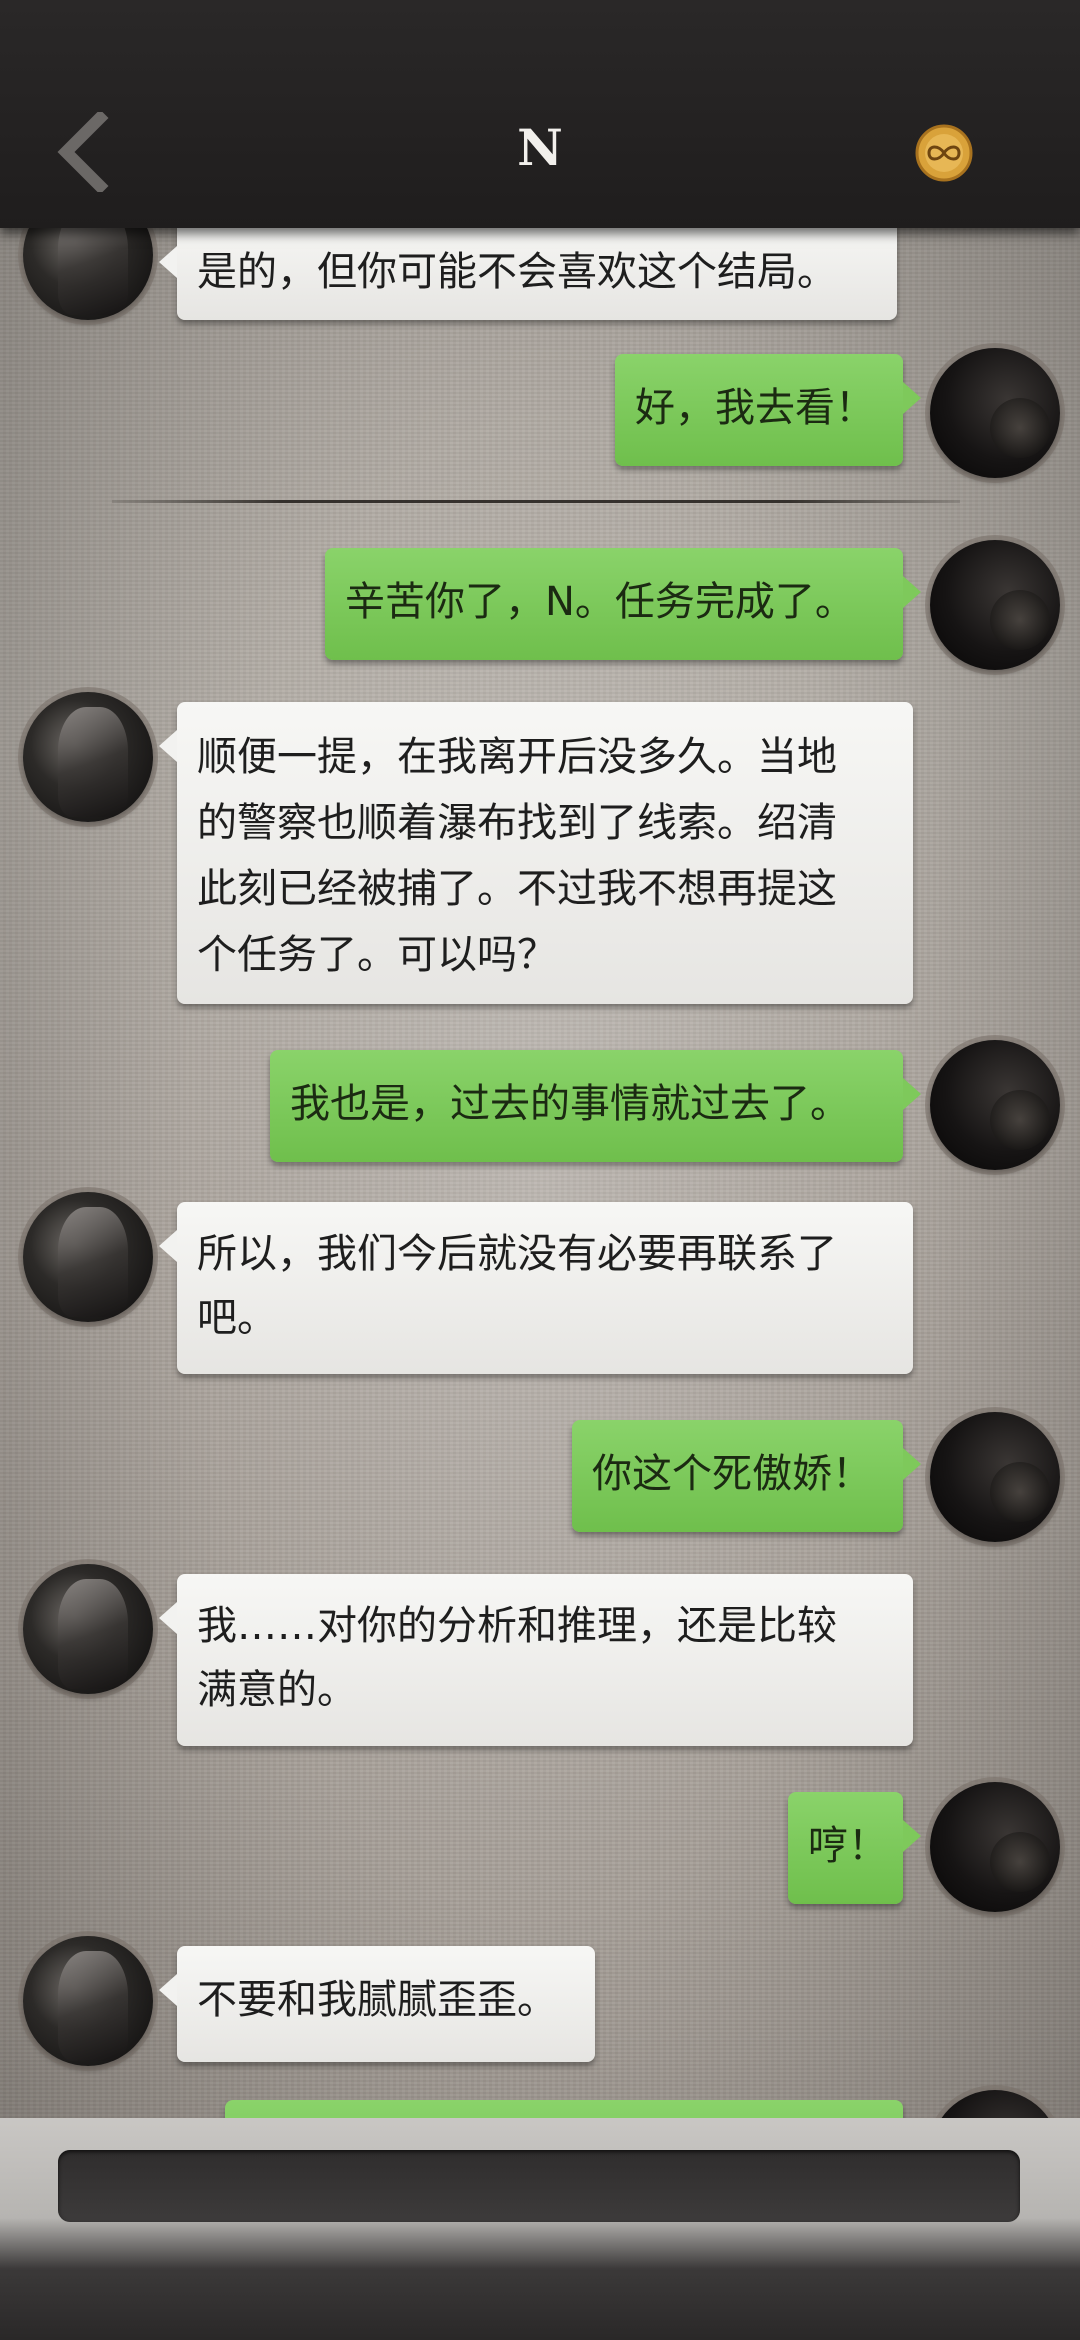  What do you see at coordinates (517, 889) in the screenshot?
I see `message-line: 此刻已经被捕了。不过我不想再提这` at bounding box center [517, 889].